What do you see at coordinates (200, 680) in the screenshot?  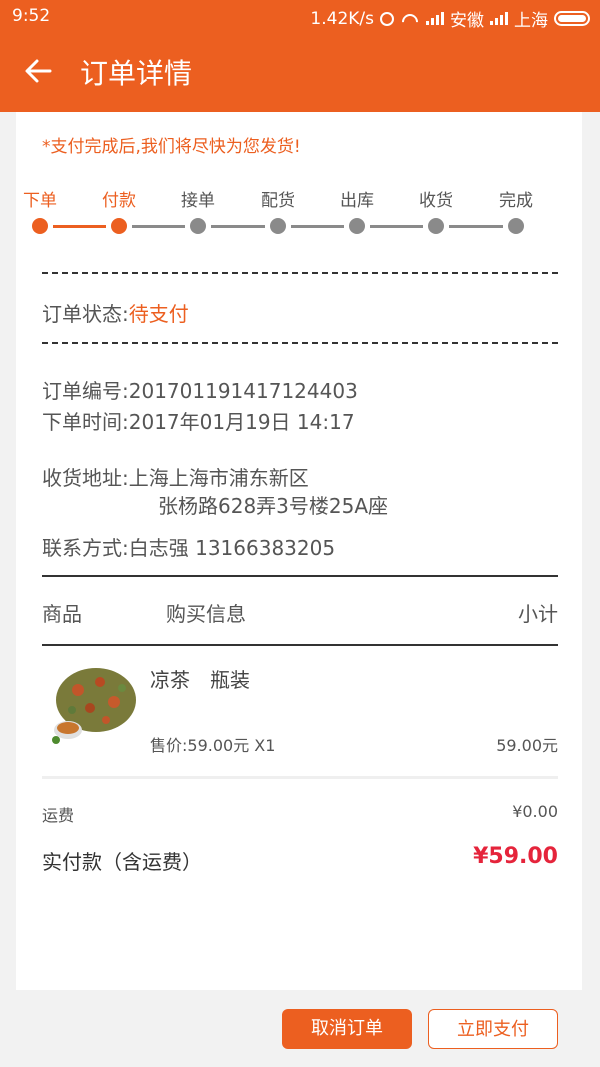 I see `product-name: 凉茶 瓶装` at bounding box center [200, 680].